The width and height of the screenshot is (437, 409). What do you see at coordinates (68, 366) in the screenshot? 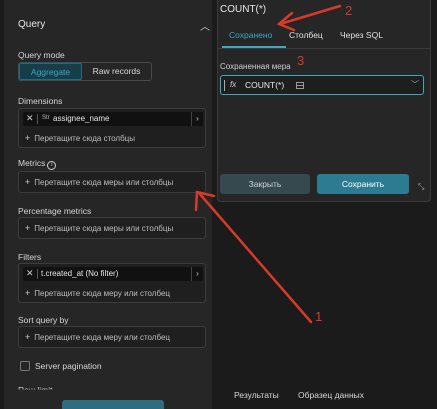
I see `server-pagination-label: Server pagination` at bounding box center [68, 366].